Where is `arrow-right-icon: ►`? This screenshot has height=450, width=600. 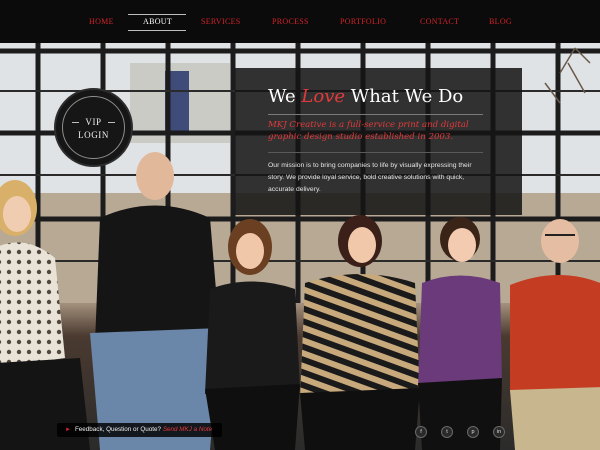
arrow-right-icon: ► is located at coordinates (68, 430).